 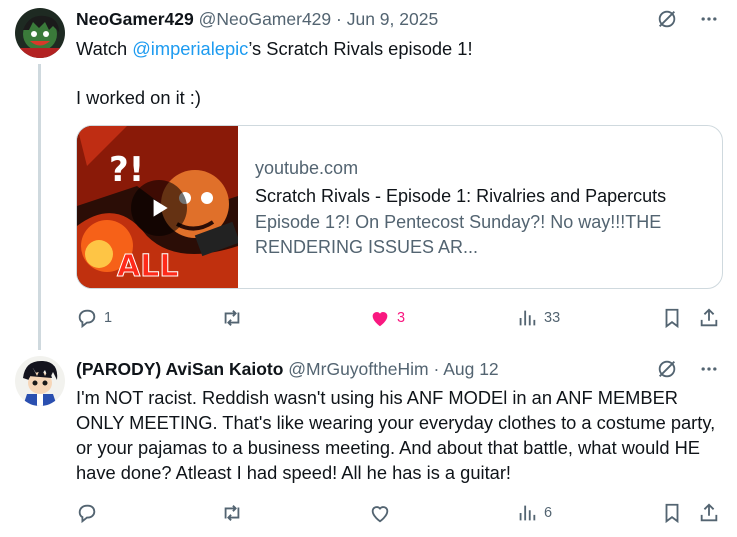 I want to click on reply-button, so click(x=90, y=513).